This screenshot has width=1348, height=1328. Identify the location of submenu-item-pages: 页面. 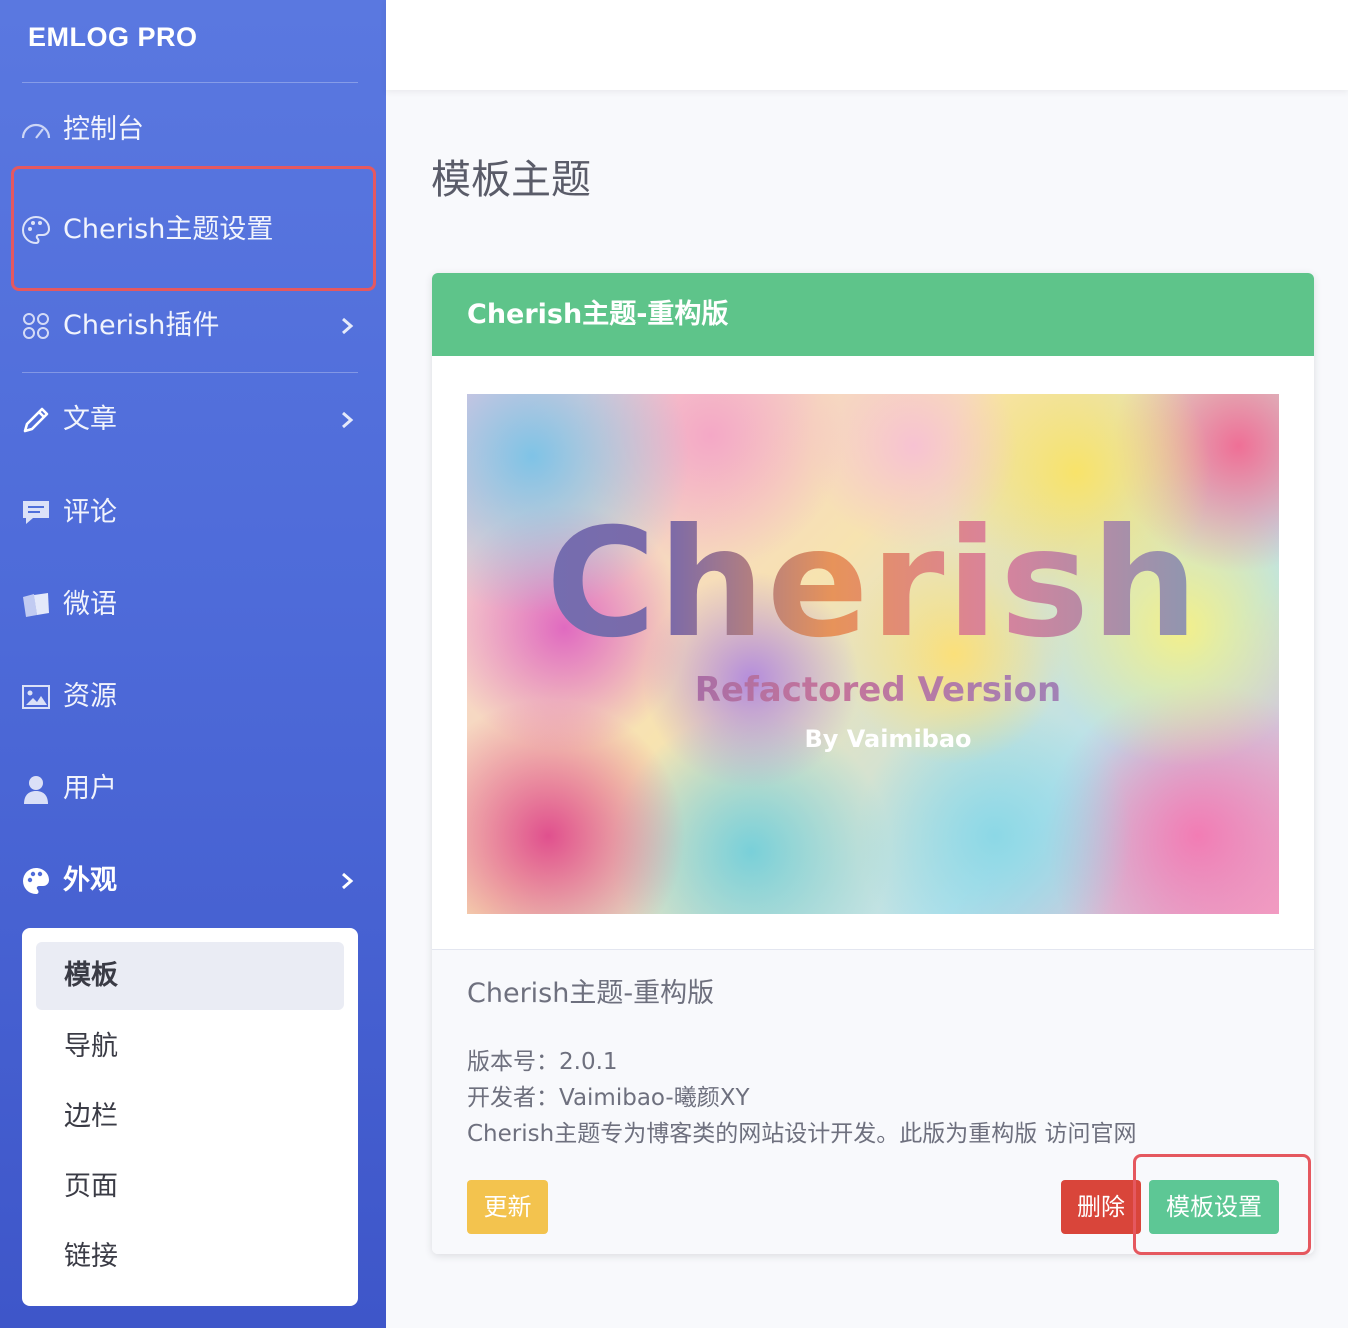
(190, 1187).